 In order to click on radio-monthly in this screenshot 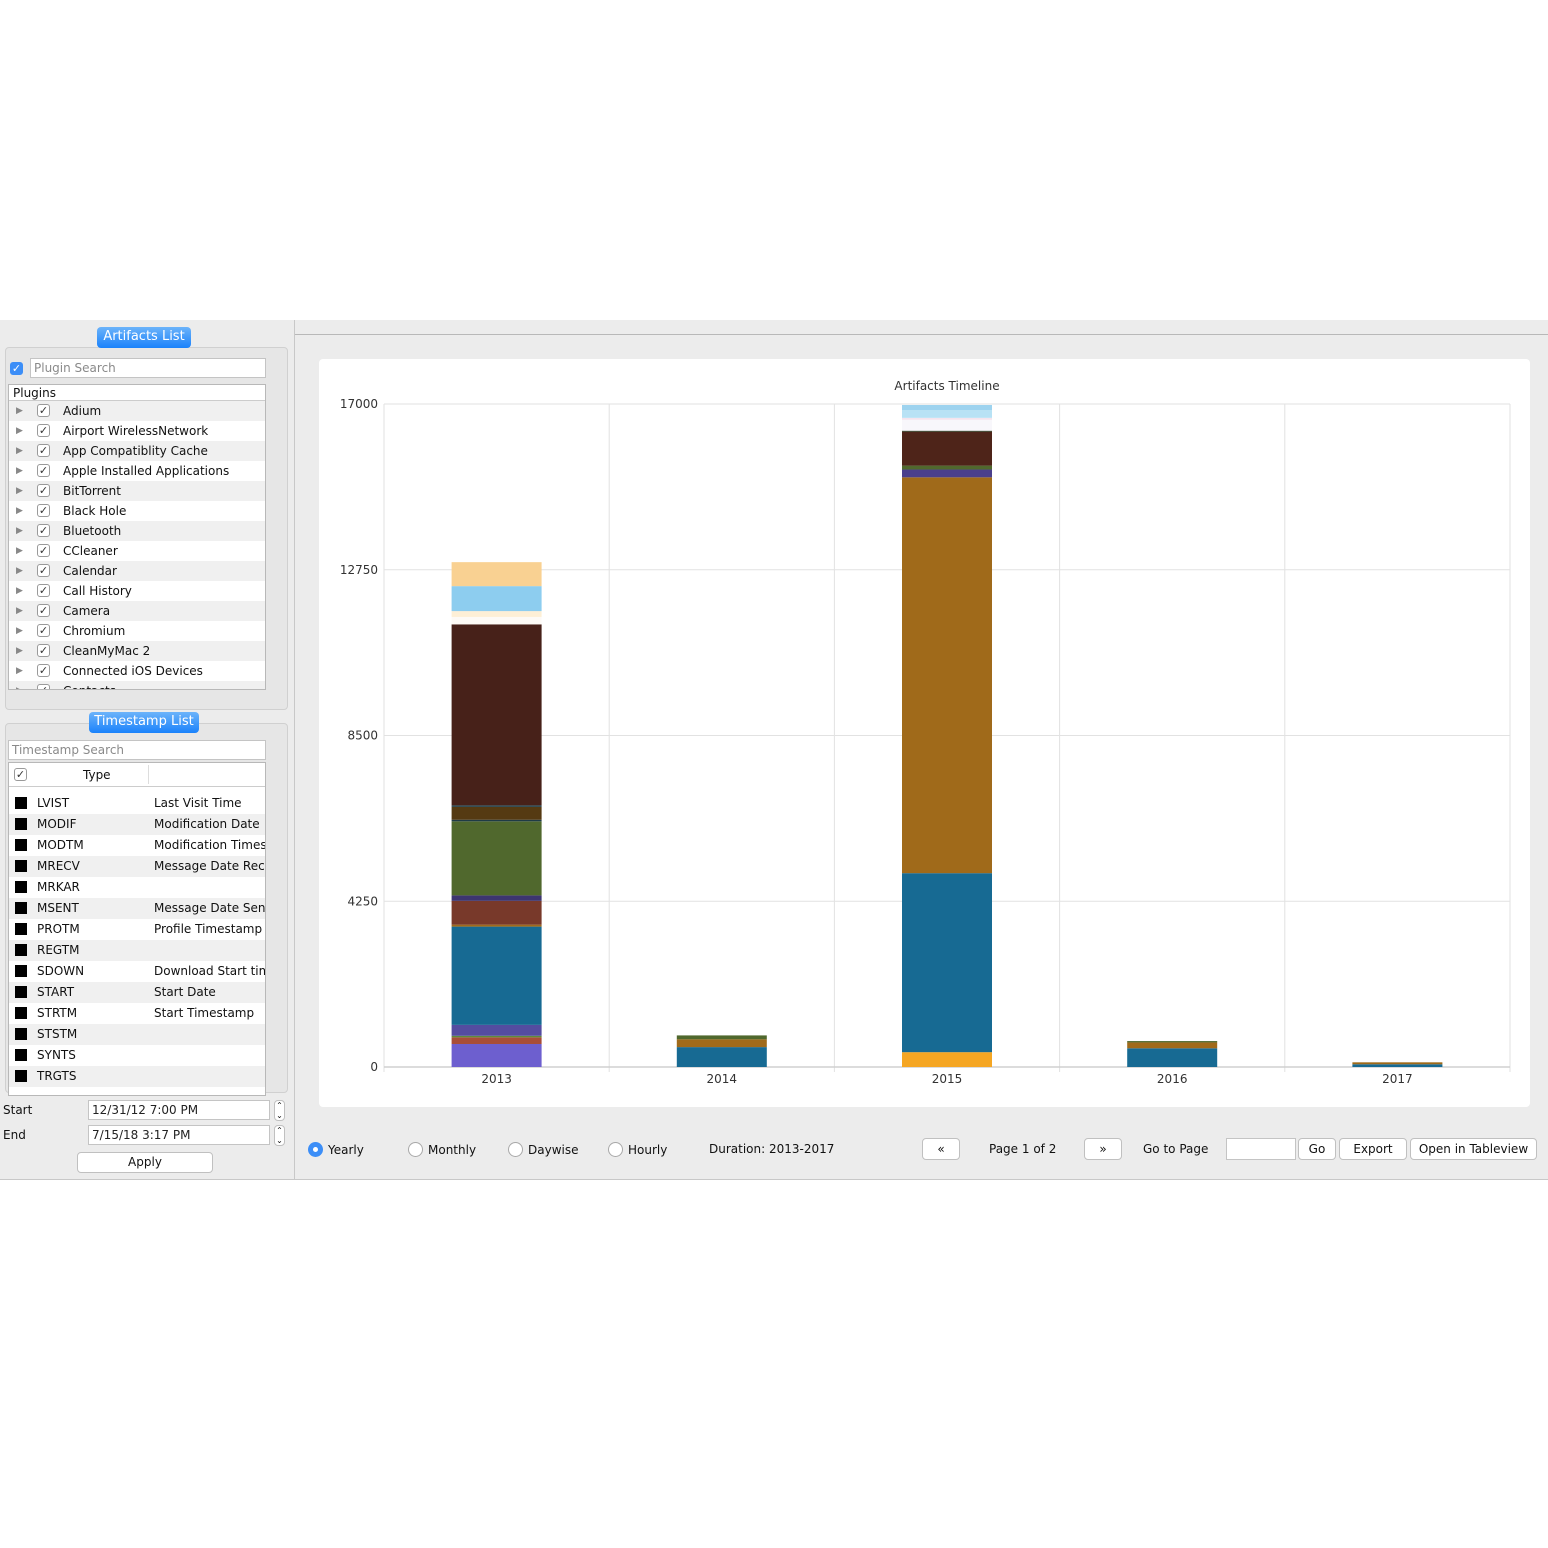, I will do `click(415, 1149)`.